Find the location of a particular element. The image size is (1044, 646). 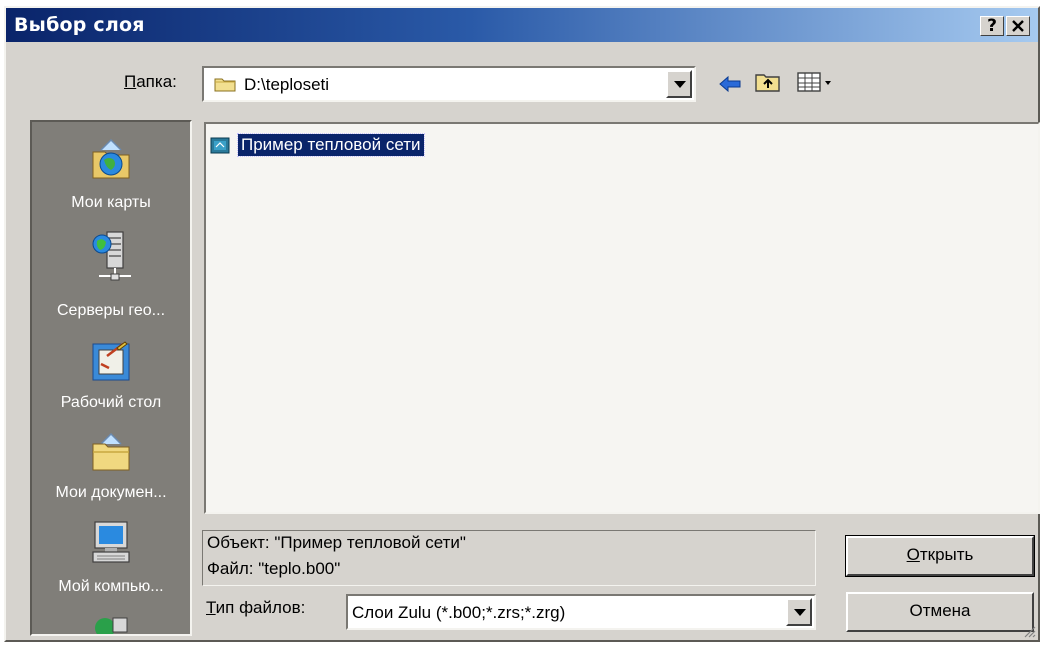

open-button: Открыть is located at coordinates (940, 556).